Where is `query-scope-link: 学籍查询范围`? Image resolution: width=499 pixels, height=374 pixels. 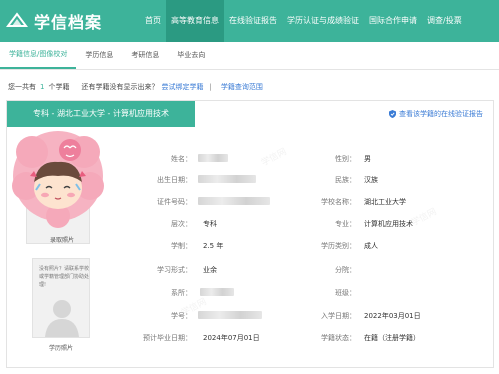 query-scope-link: 学籍查询范围 is located at coordinates (242, 87).